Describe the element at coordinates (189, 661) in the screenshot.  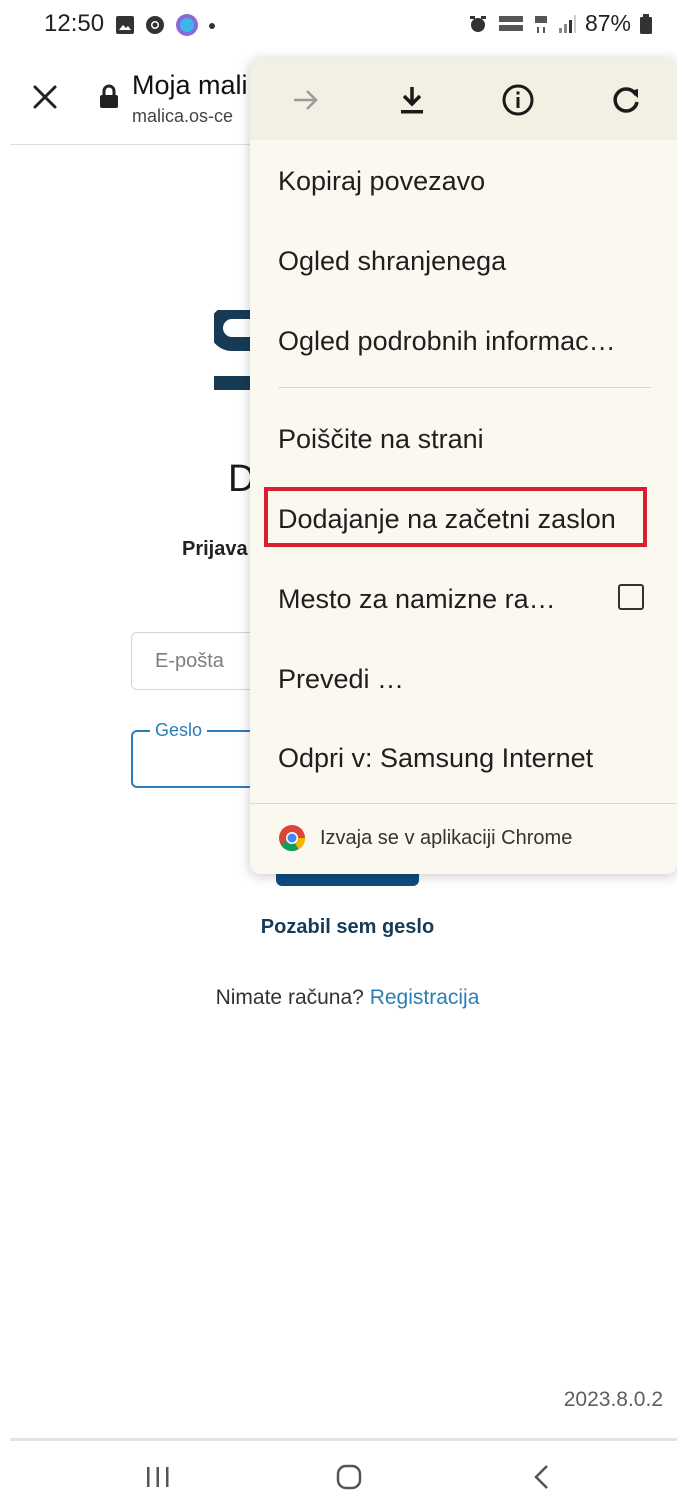
I see `email-placeholder: E-pošta` at that location.